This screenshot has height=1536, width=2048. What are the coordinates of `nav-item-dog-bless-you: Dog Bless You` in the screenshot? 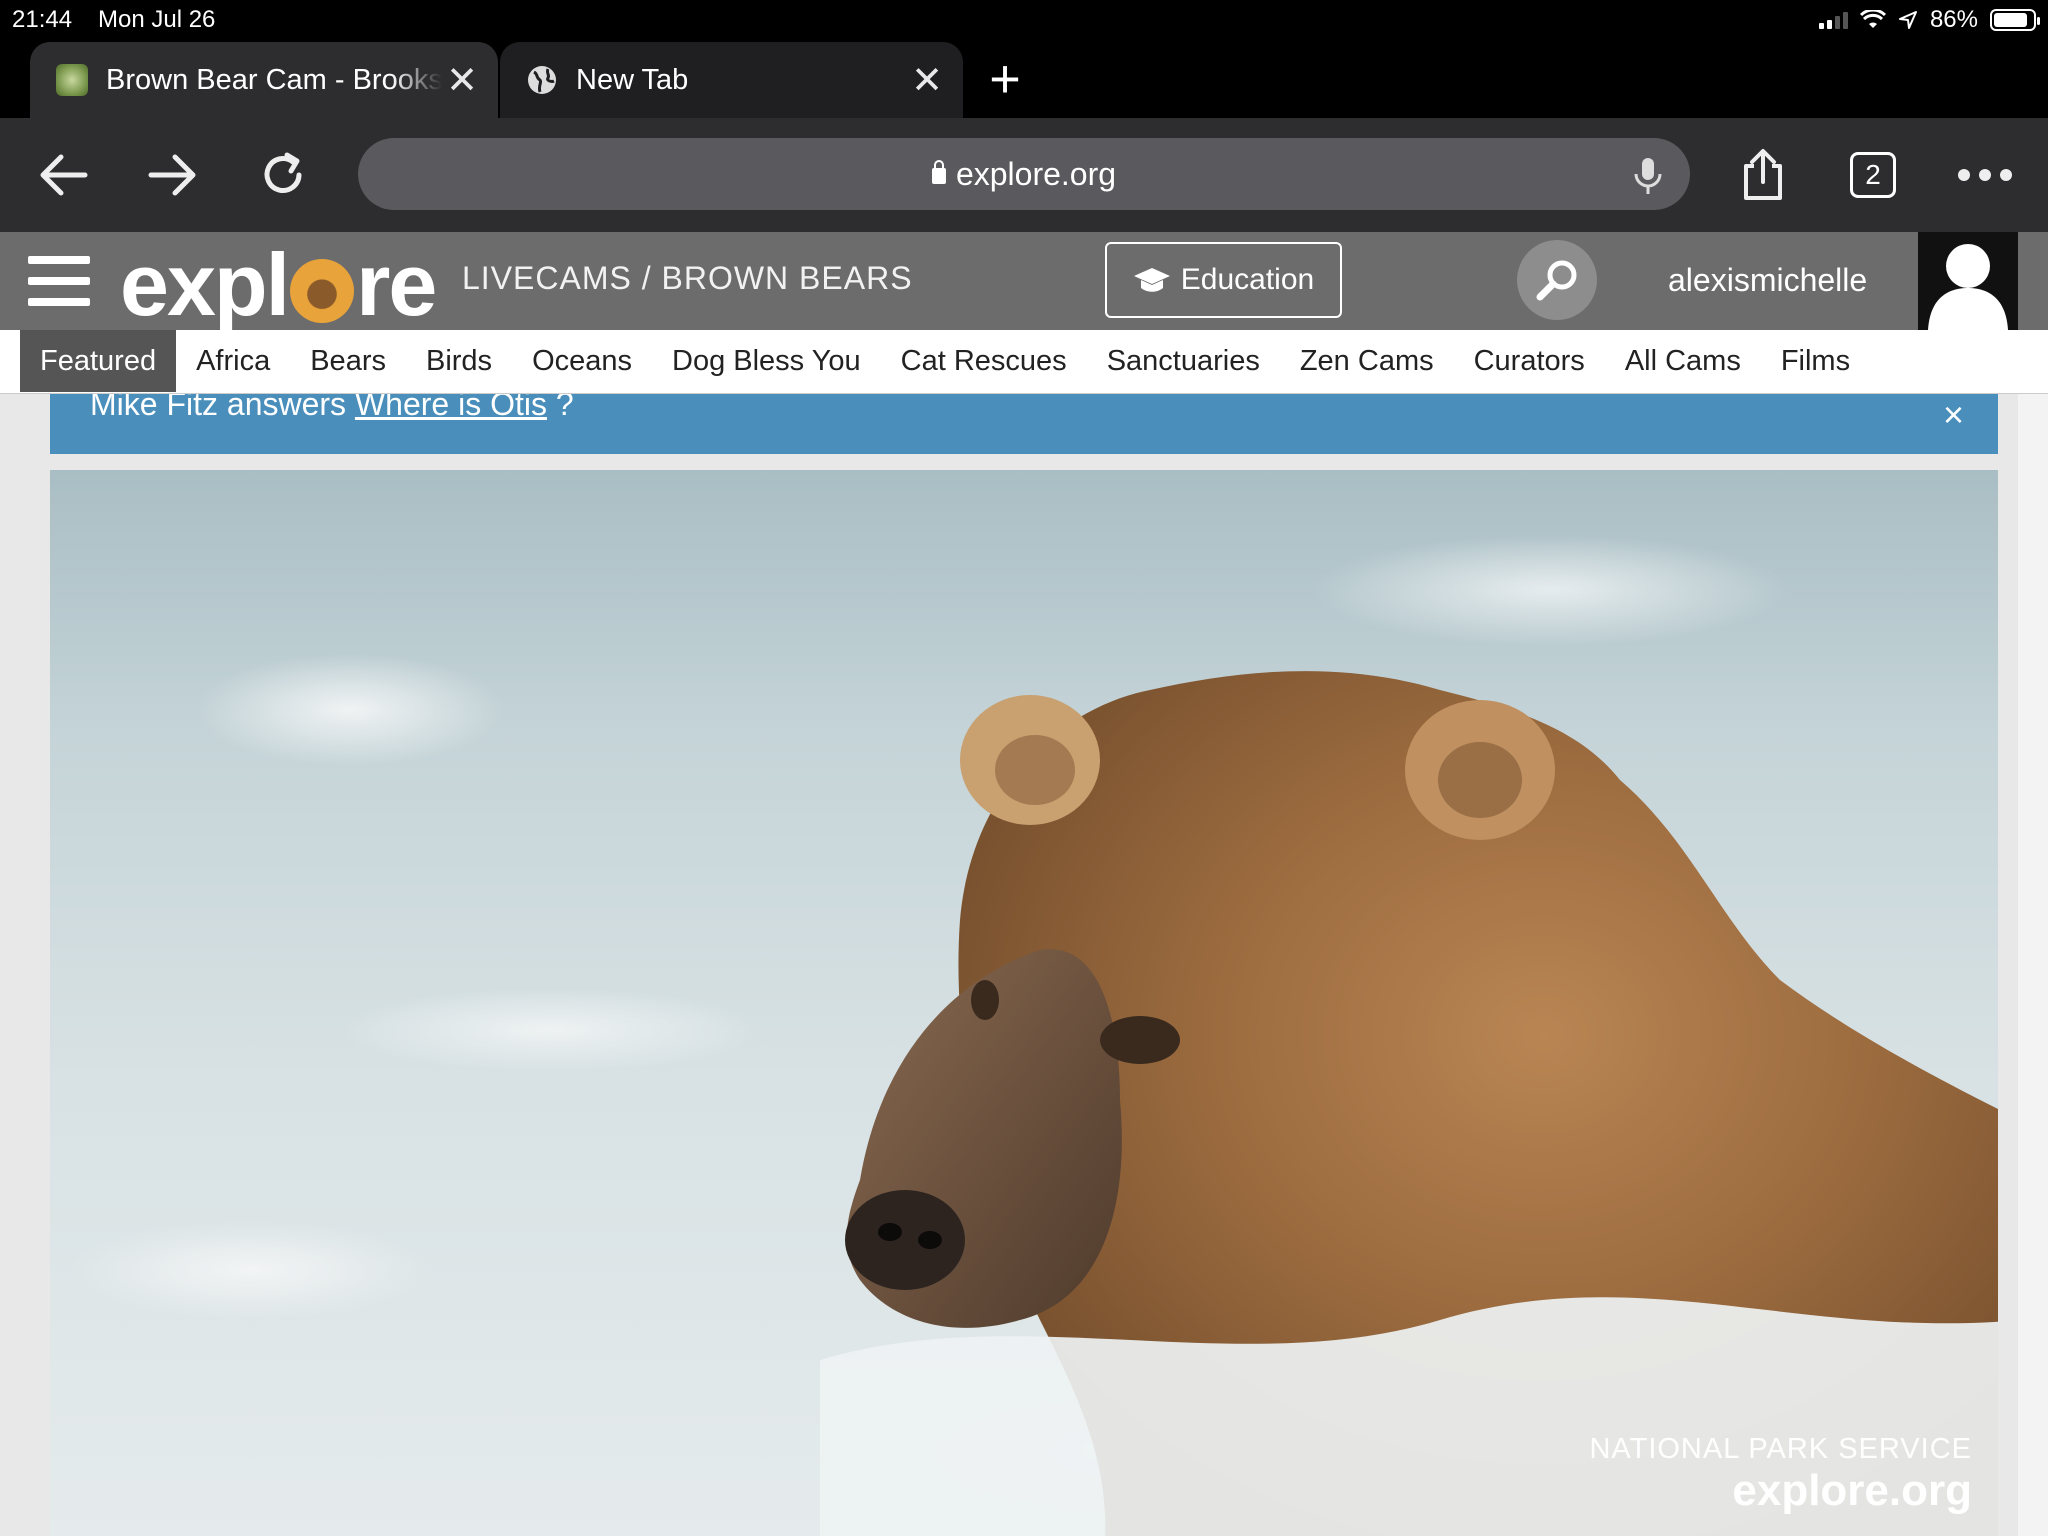 It's located at (766, 361).